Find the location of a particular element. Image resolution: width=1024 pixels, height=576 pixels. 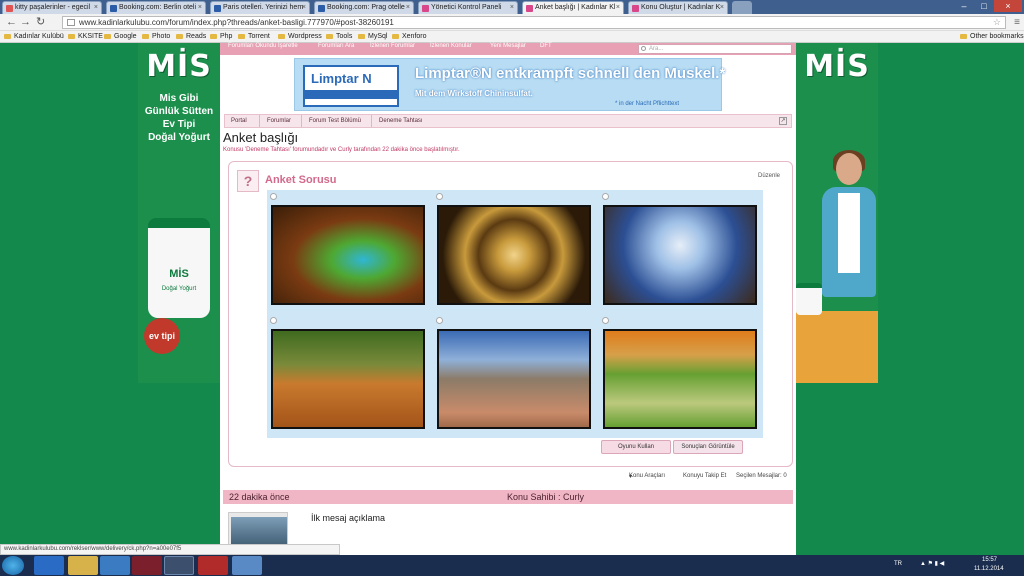

dome-photo is located at coordinates (514, 255).